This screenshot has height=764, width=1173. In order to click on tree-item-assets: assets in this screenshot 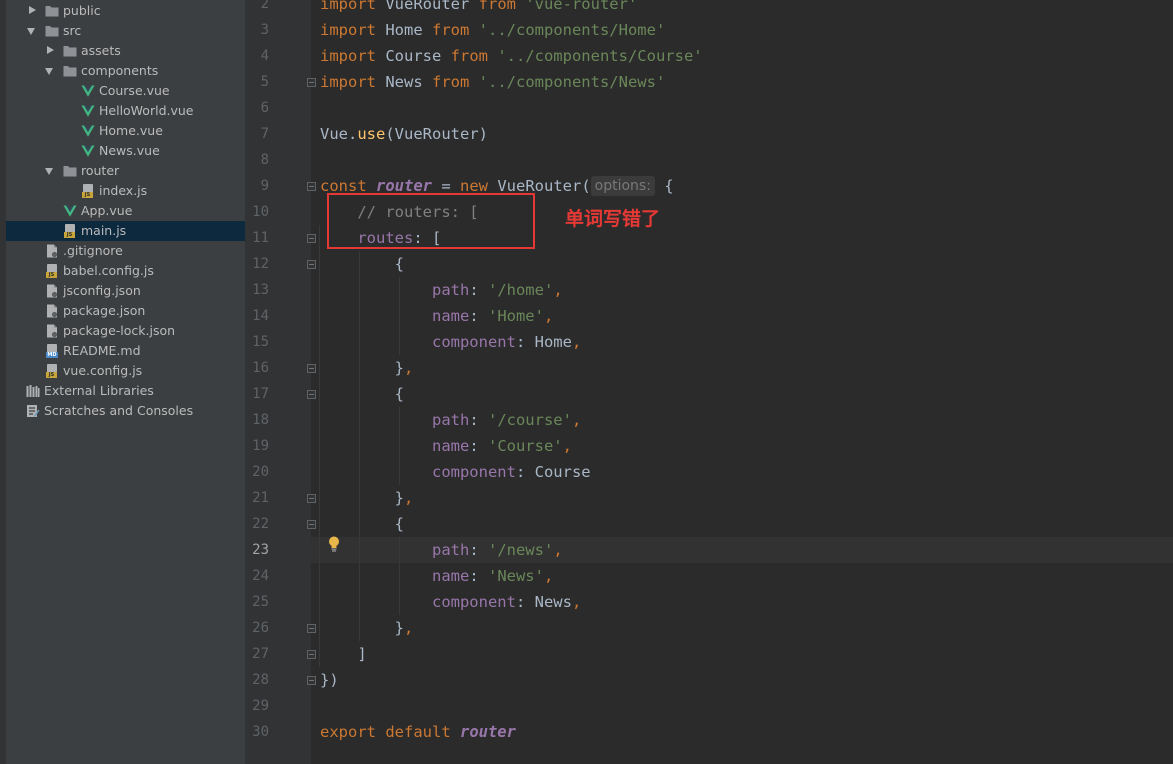, I will do `click(125, 51)`.